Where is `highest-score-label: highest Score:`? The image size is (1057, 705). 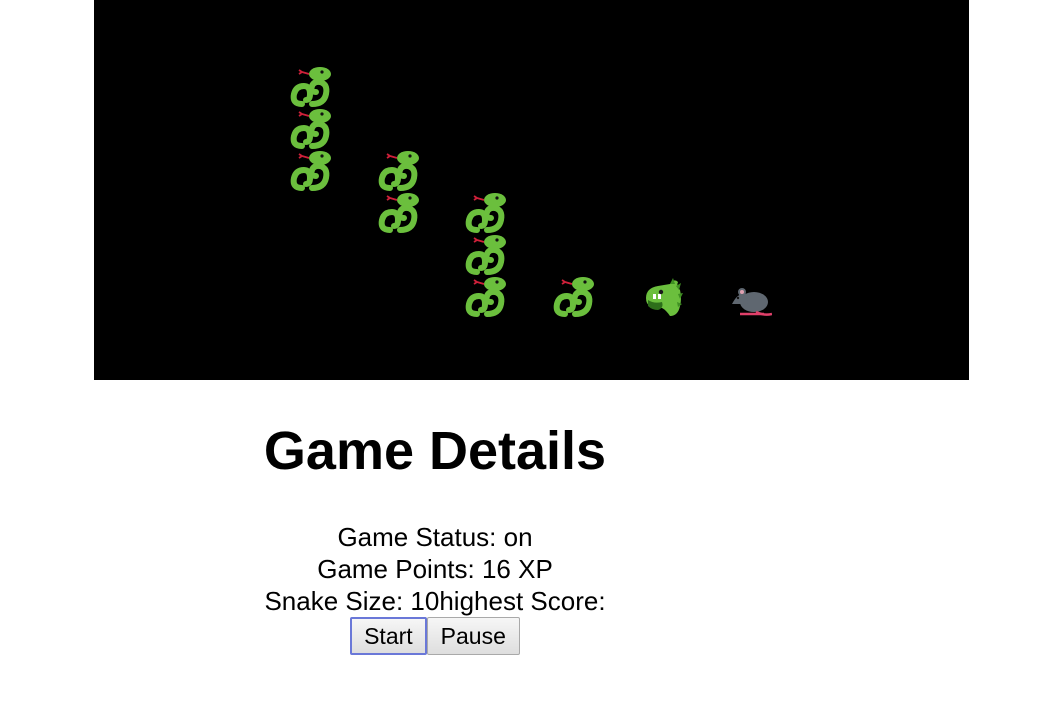
highest-score-label: highest Score: is located at coordinates (522, 601).